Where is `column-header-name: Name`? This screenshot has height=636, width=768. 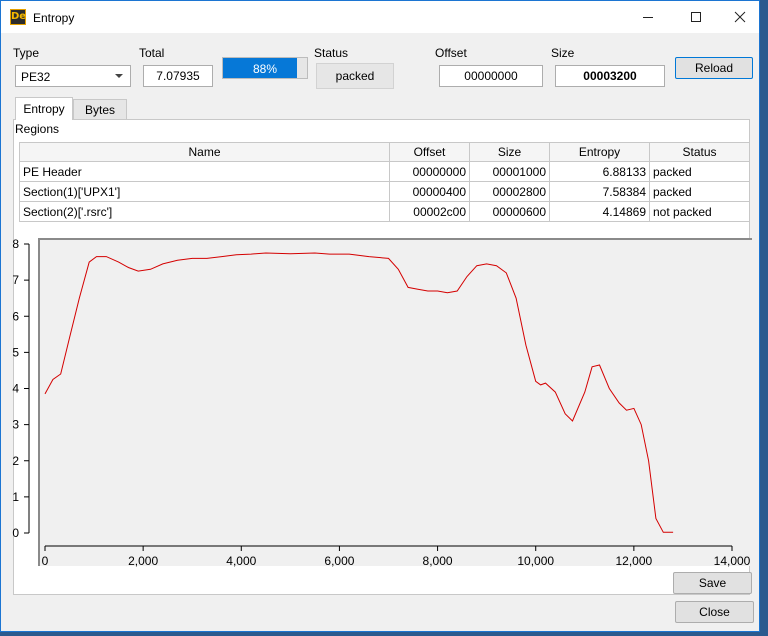
column-header-name: Name is located at coordinates (204, 152).